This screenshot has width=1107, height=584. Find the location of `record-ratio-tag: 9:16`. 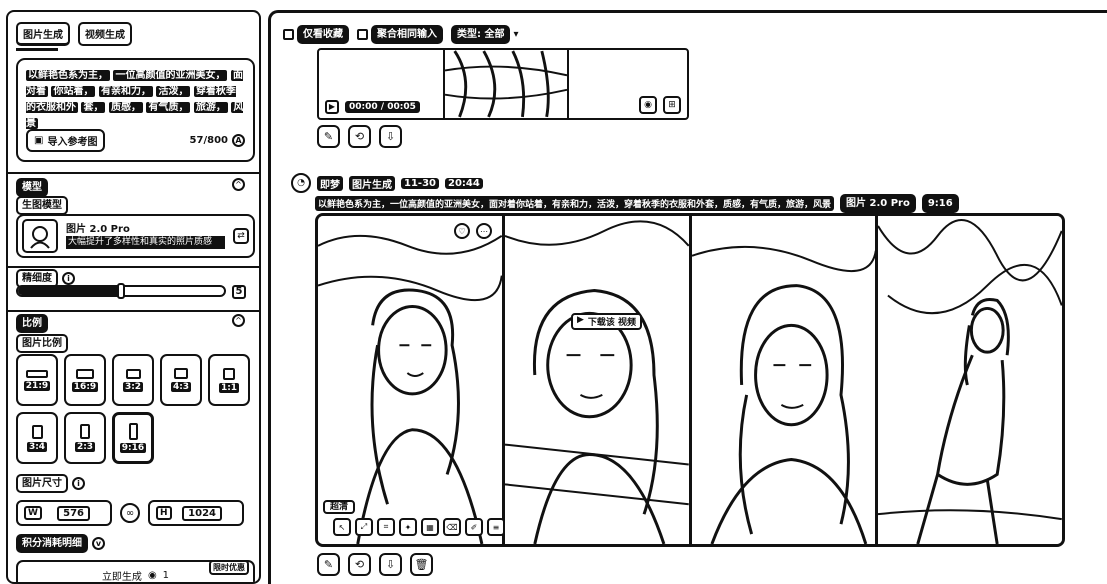

record-ratio-tag: 9:16 is located at coordinates (940, 203).